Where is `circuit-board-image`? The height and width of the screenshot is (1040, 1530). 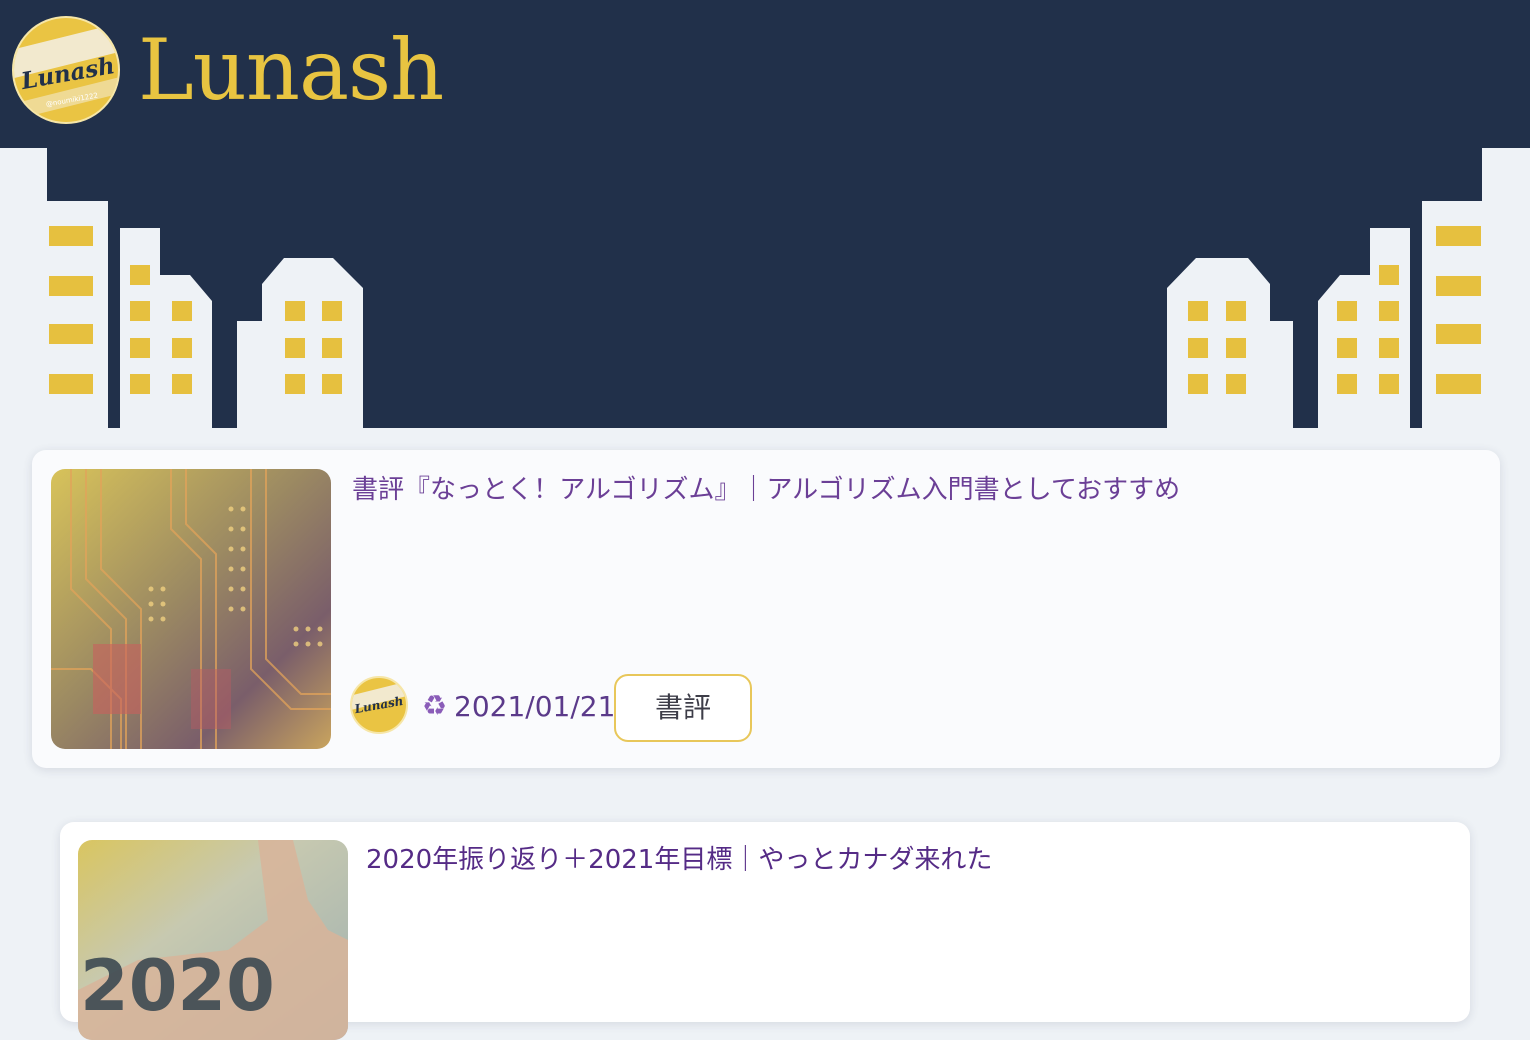 circuit-board-image is located at coordinates (191, 609).